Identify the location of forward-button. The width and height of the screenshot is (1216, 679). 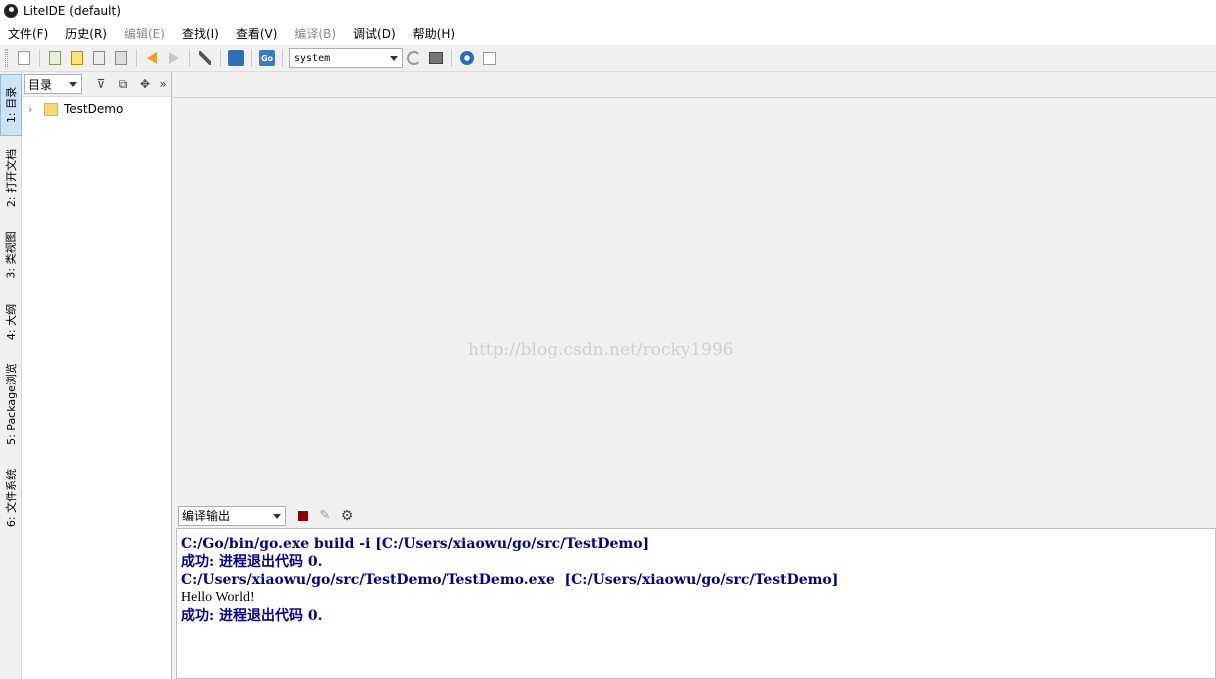
(174, 58).